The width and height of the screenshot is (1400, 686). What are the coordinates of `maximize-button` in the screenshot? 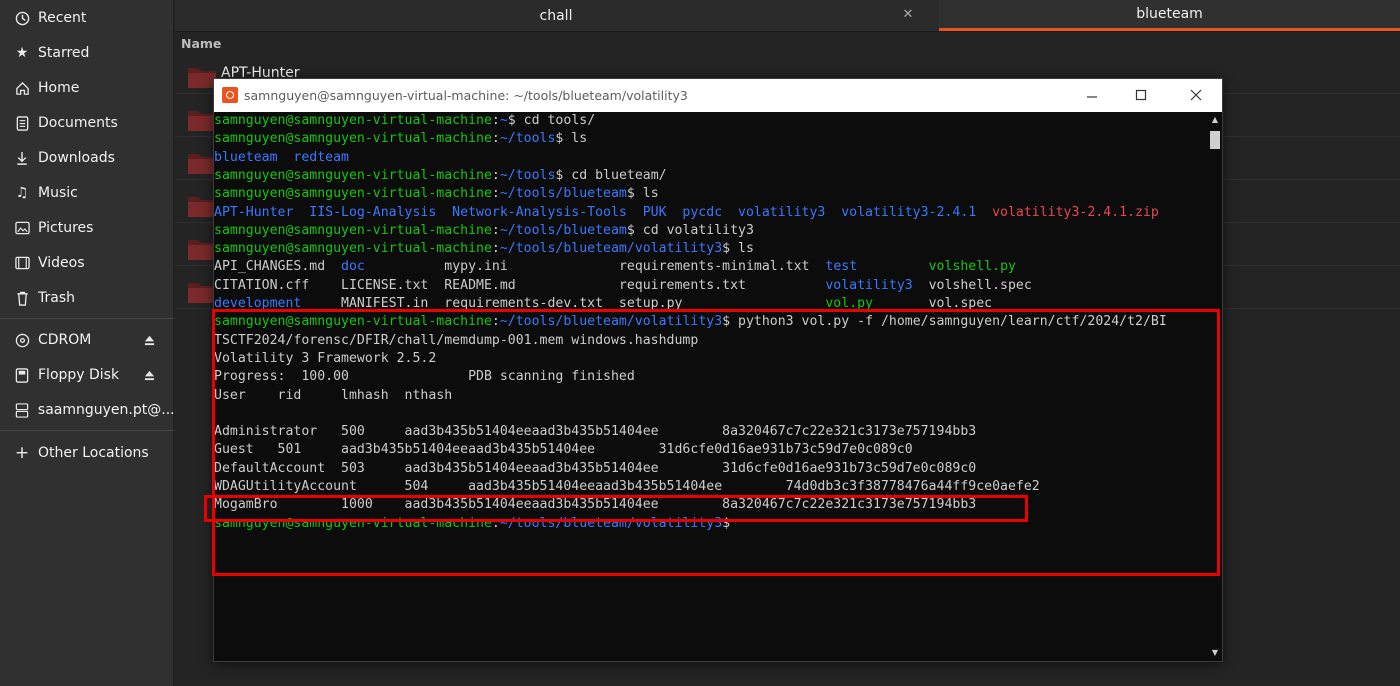 It's located at (1141, 95).